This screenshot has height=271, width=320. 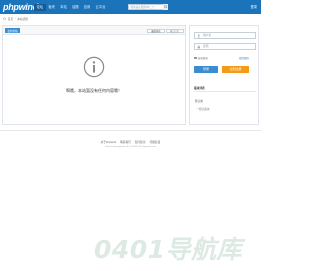 What do you see at coordinates (155, 142) in the screenshot?
I see `footer-link-feedback: 问题反馈` at bounding box center [155, 142].